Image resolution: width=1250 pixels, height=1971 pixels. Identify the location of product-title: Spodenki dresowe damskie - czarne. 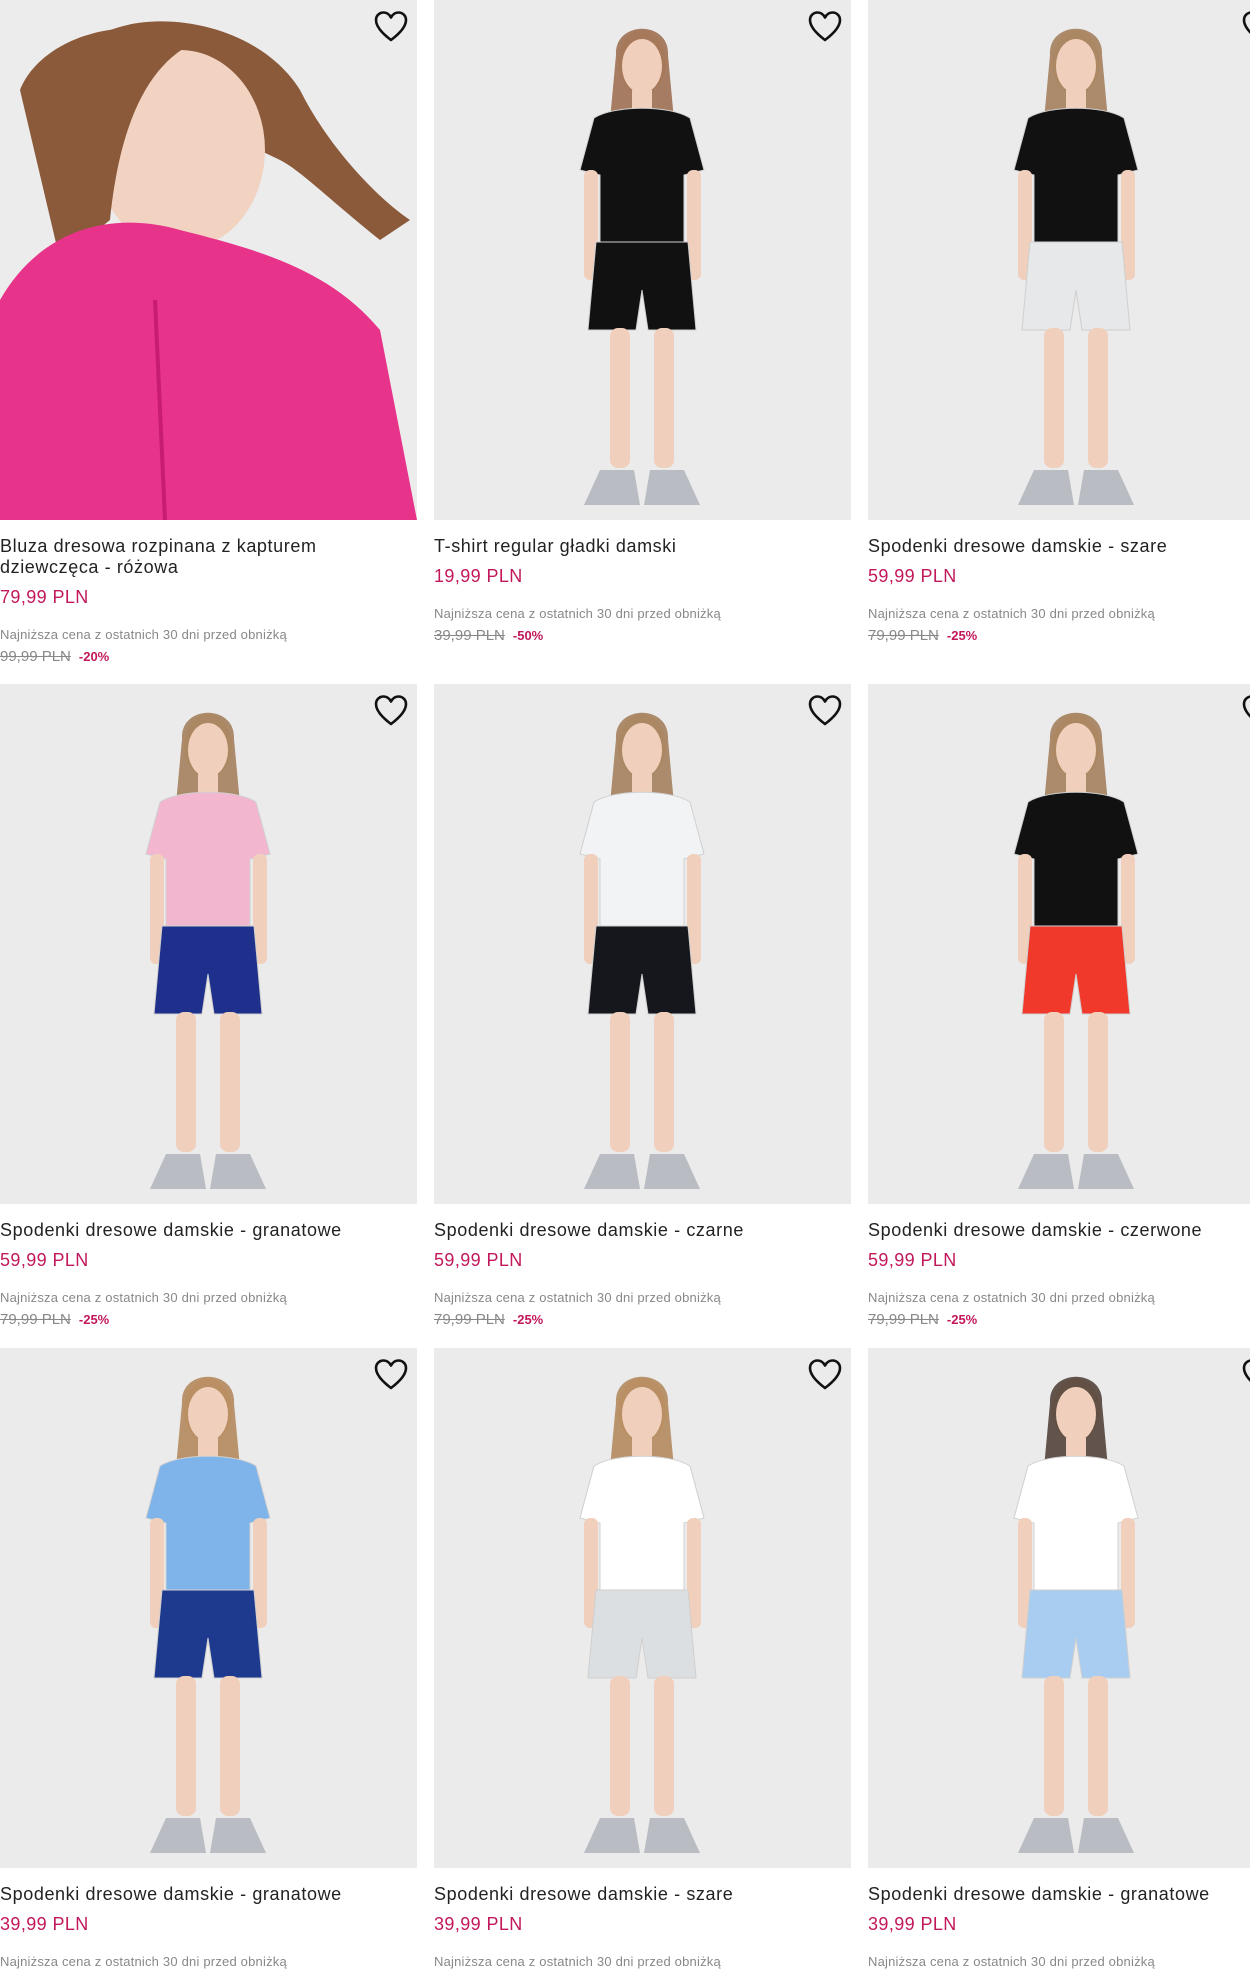
(642, 1230).